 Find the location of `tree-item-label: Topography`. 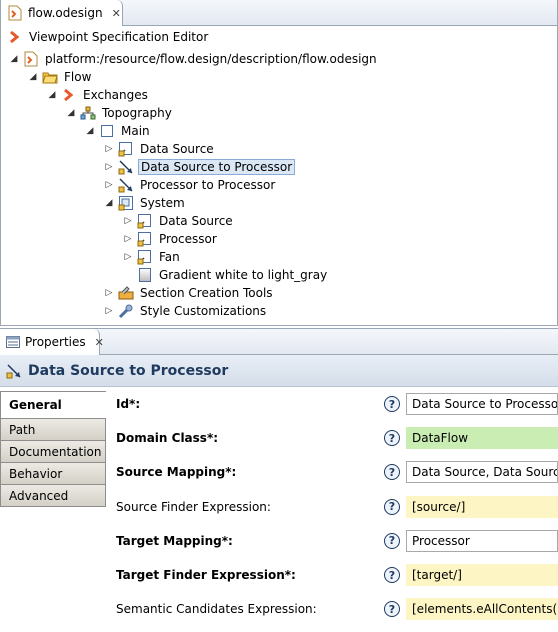

tree-item-label: Topography is located at coordinates (137, 113).